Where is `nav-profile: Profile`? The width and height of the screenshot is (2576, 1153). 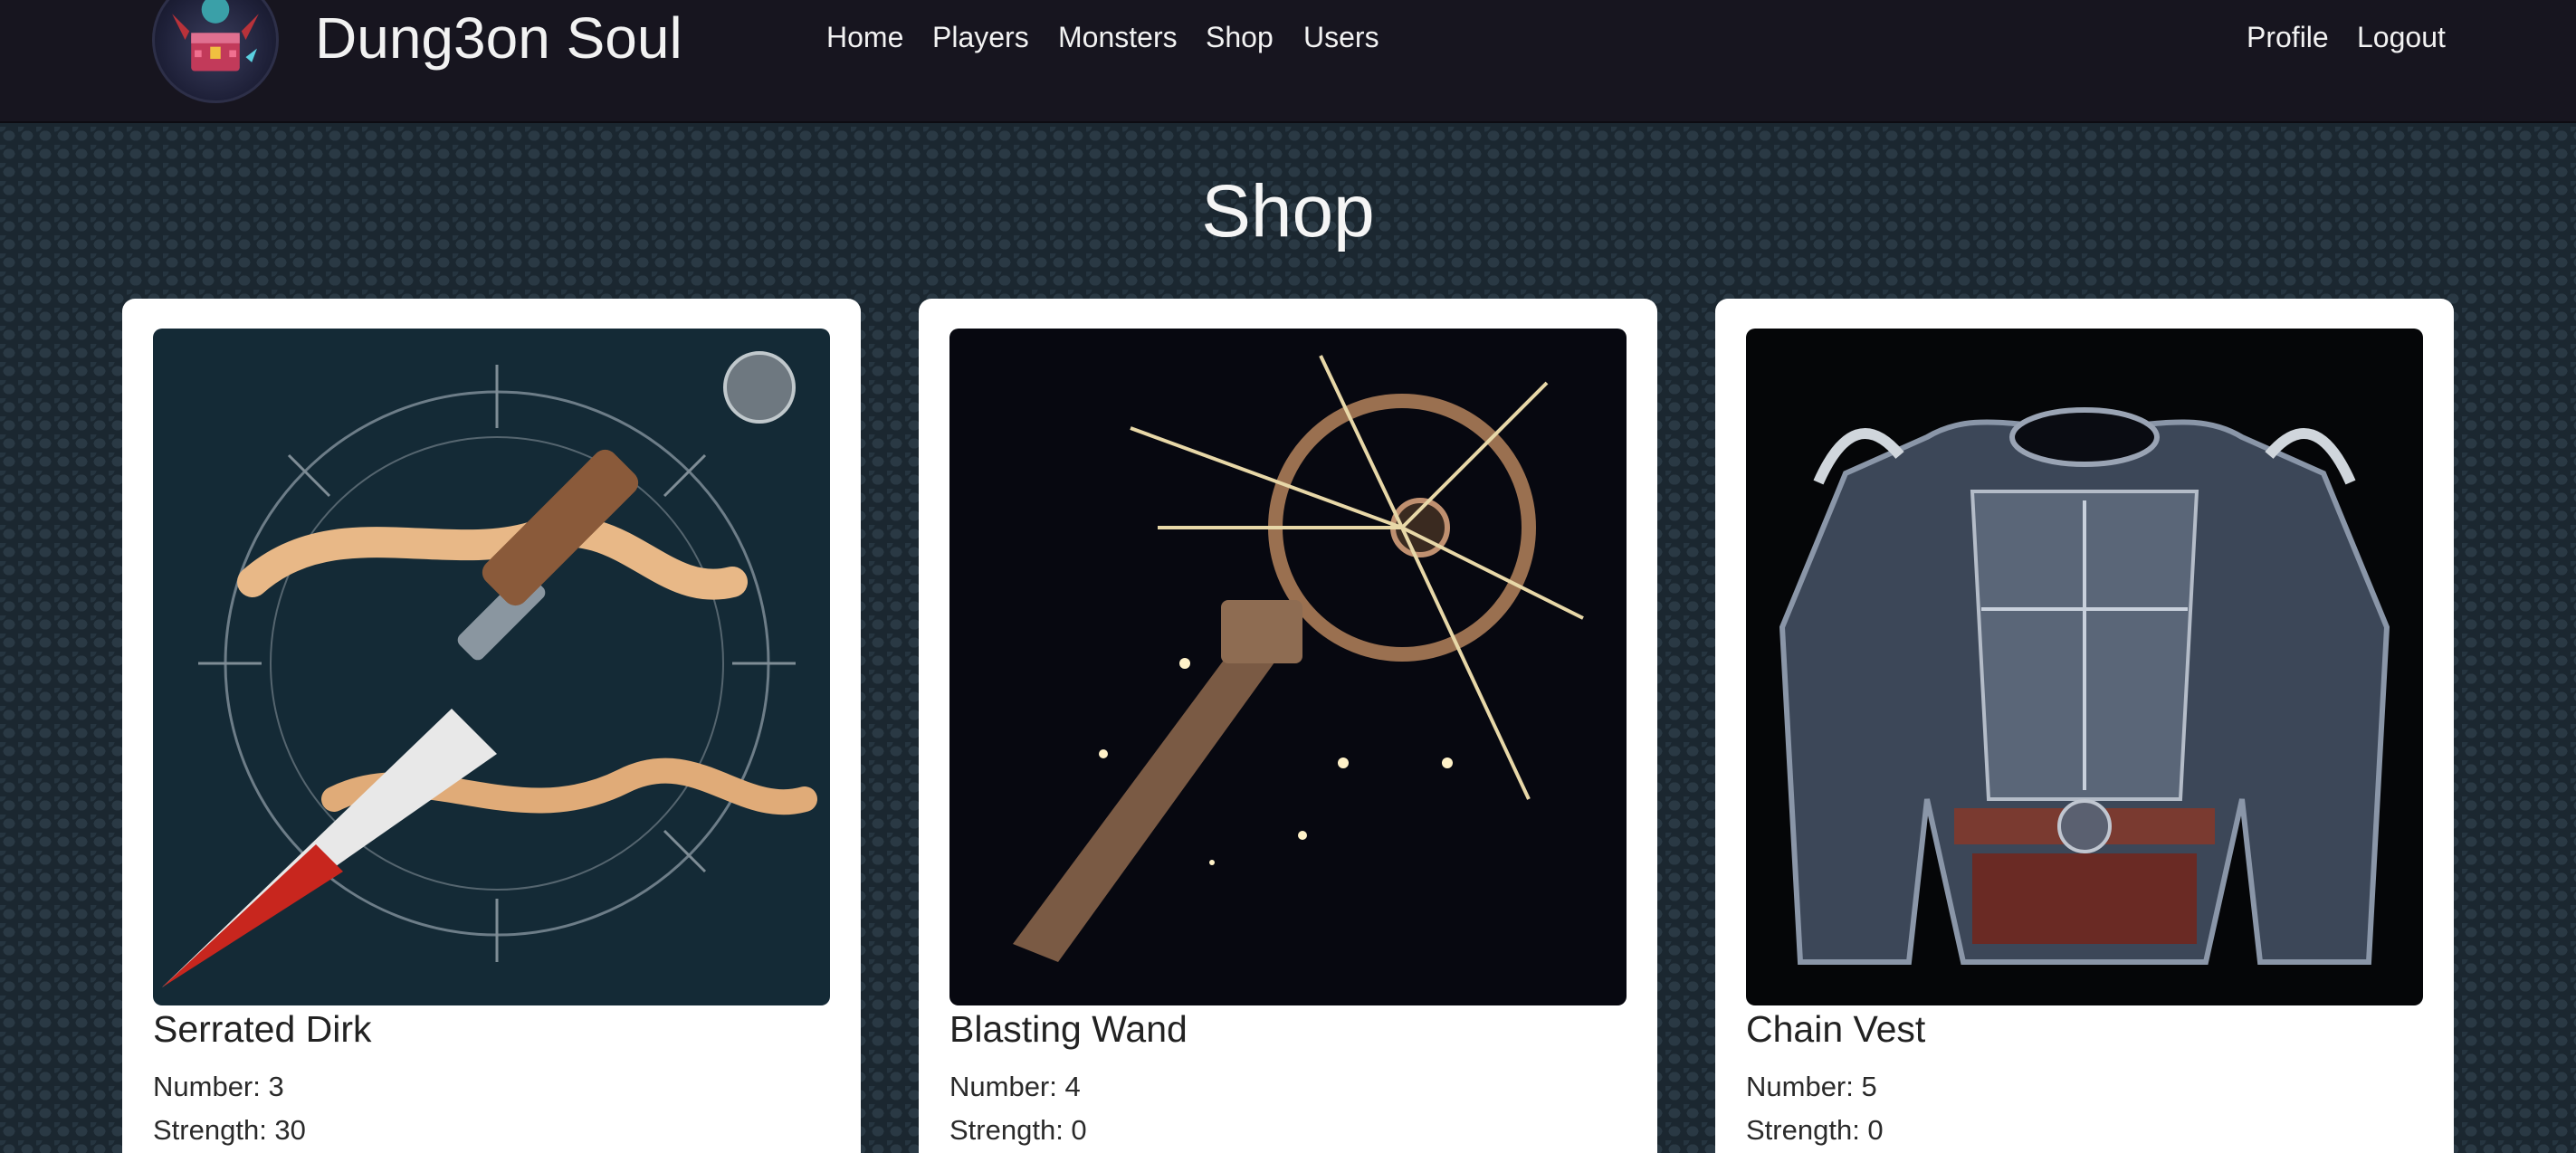
nav-profile: Profile is located at coordinates (2288, 37).